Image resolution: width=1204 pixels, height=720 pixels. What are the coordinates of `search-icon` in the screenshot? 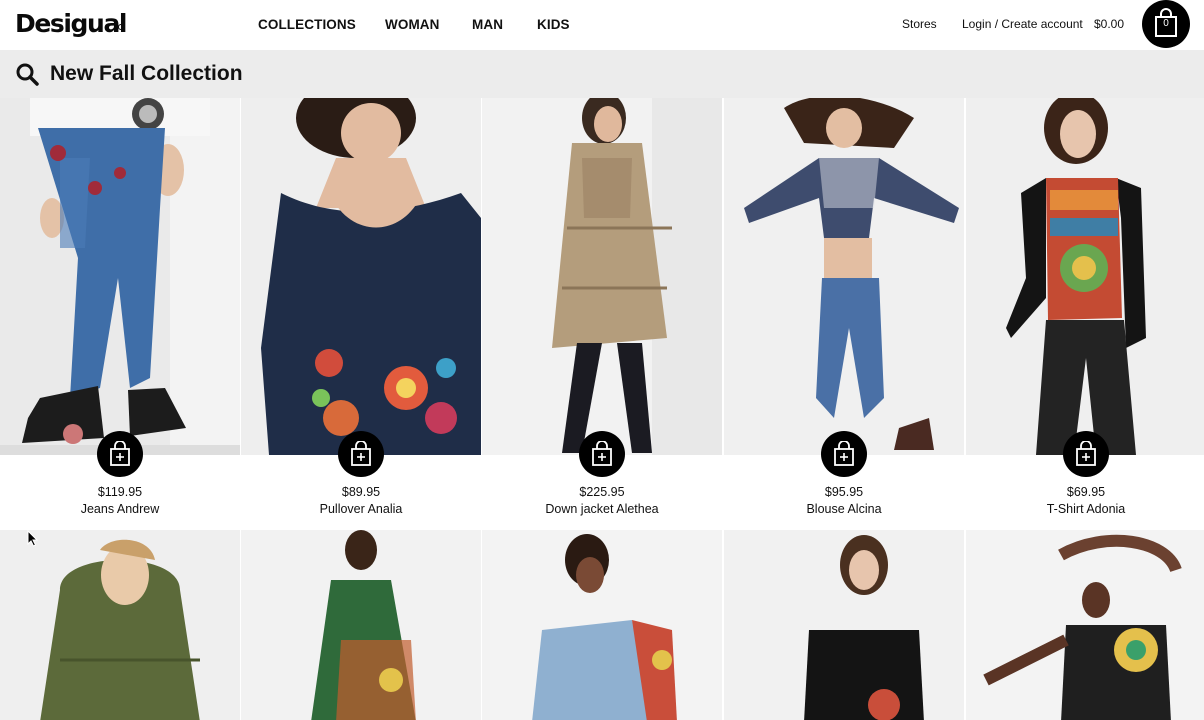 It's located at (27, 74).